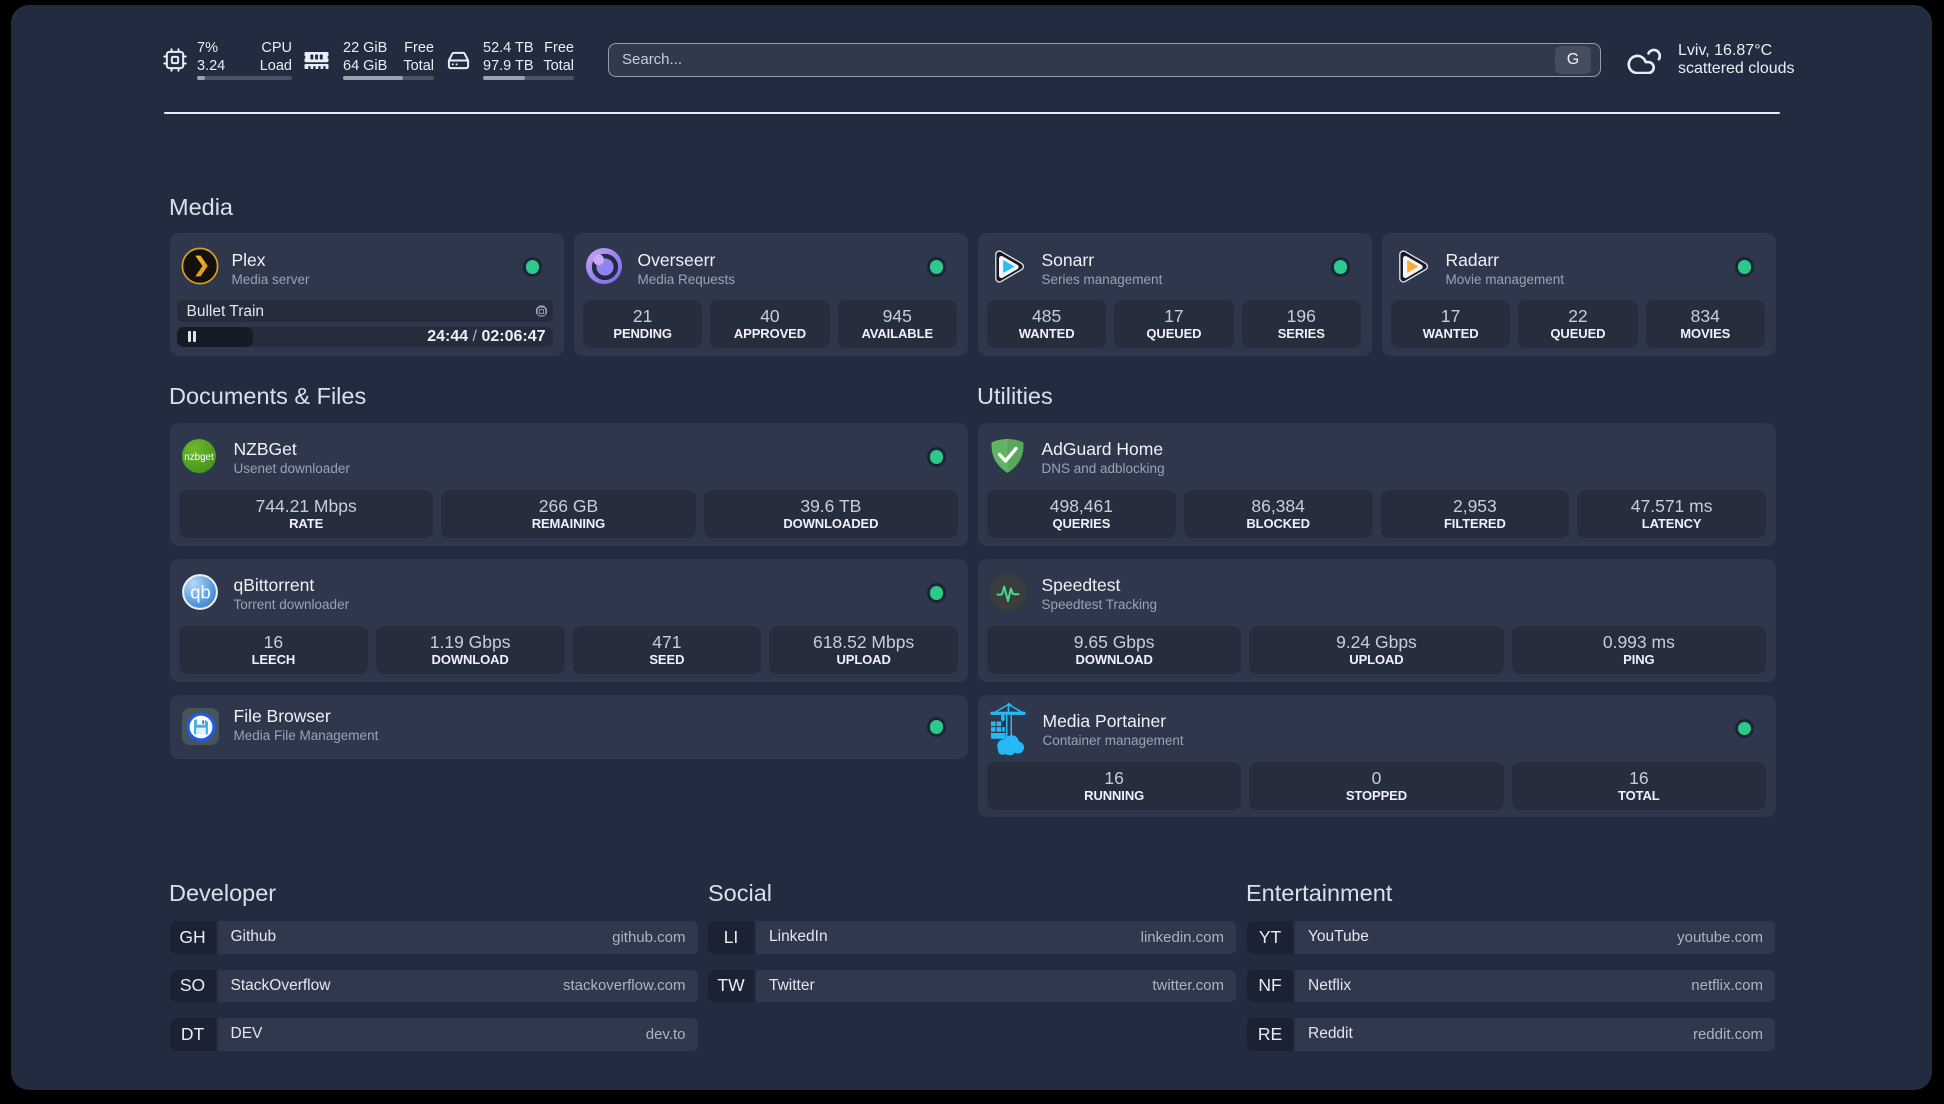 The width and height of the screenshot is (1944, 1104). I want to click on svg-text: nzbget, so click(199, 457).